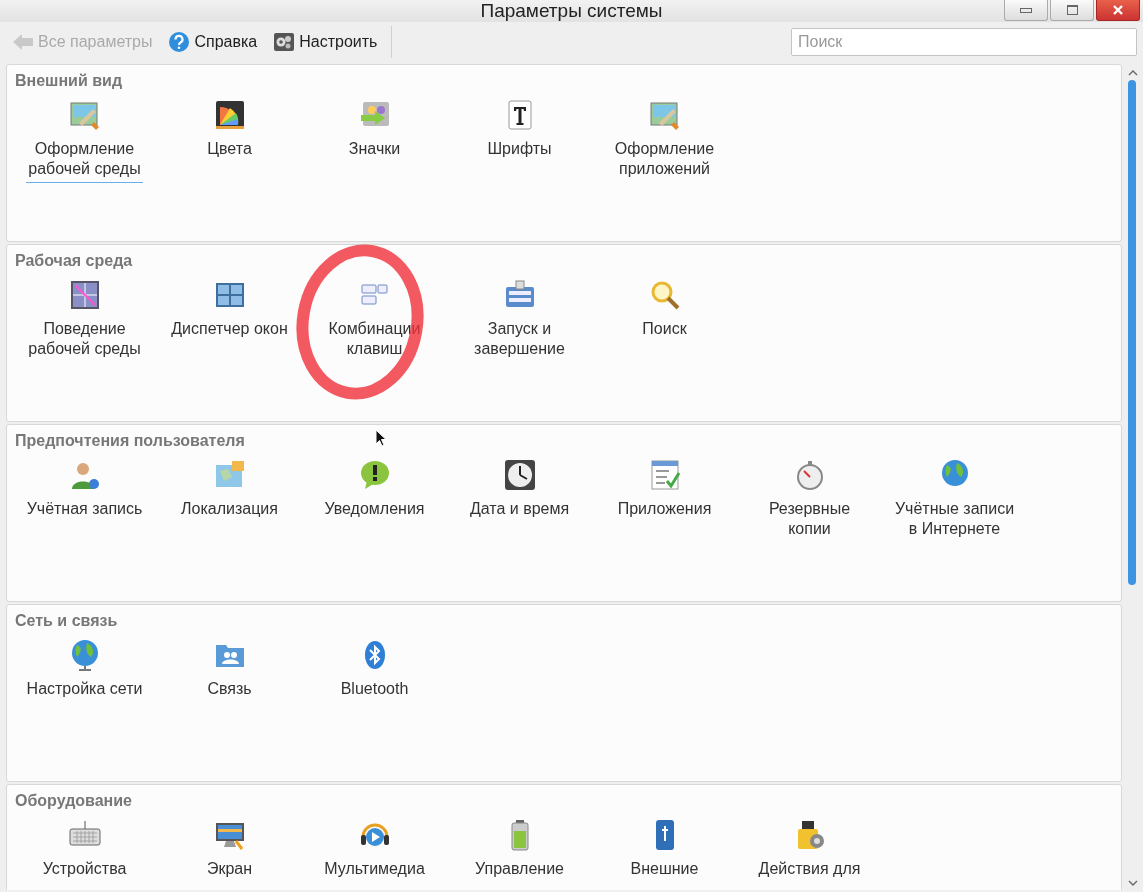  What do you see at coordinates (229, 115) in the screenshot?
I see `palette-fan-icon` at bounding box center [229, 115].